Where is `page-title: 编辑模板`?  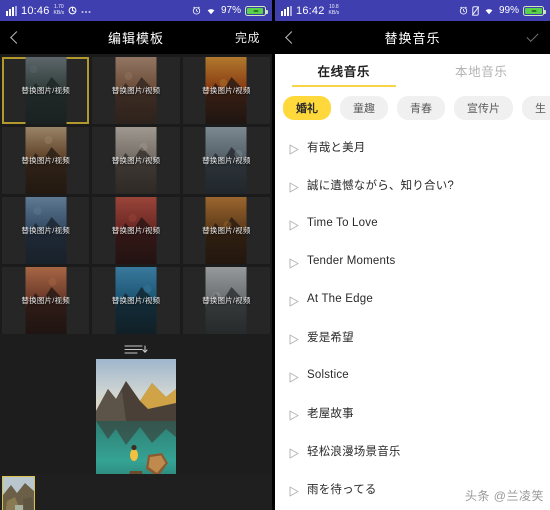 page-title: 编辑模板 is located at coordinates (135, 38).